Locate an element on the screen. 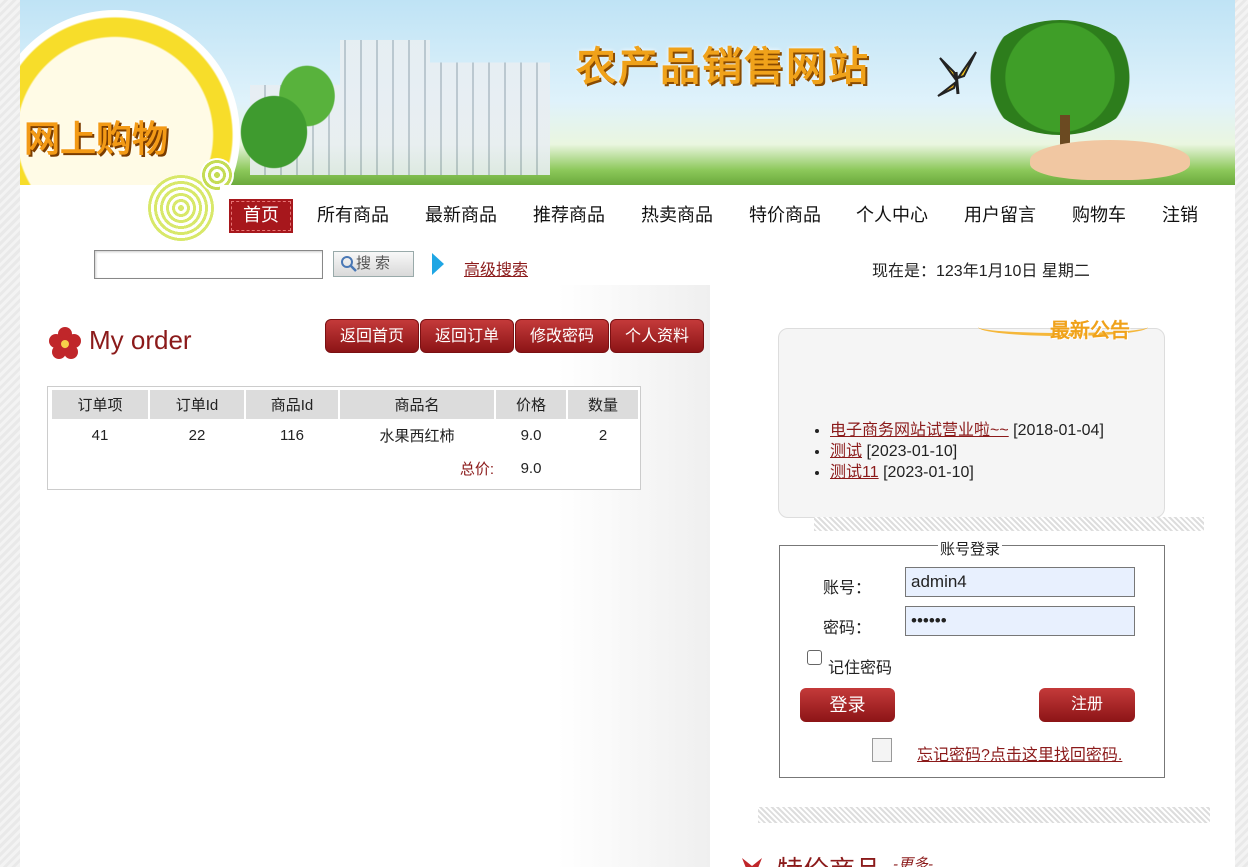  site-title: 农产品销售网站 is located at coordinates (723, 67).